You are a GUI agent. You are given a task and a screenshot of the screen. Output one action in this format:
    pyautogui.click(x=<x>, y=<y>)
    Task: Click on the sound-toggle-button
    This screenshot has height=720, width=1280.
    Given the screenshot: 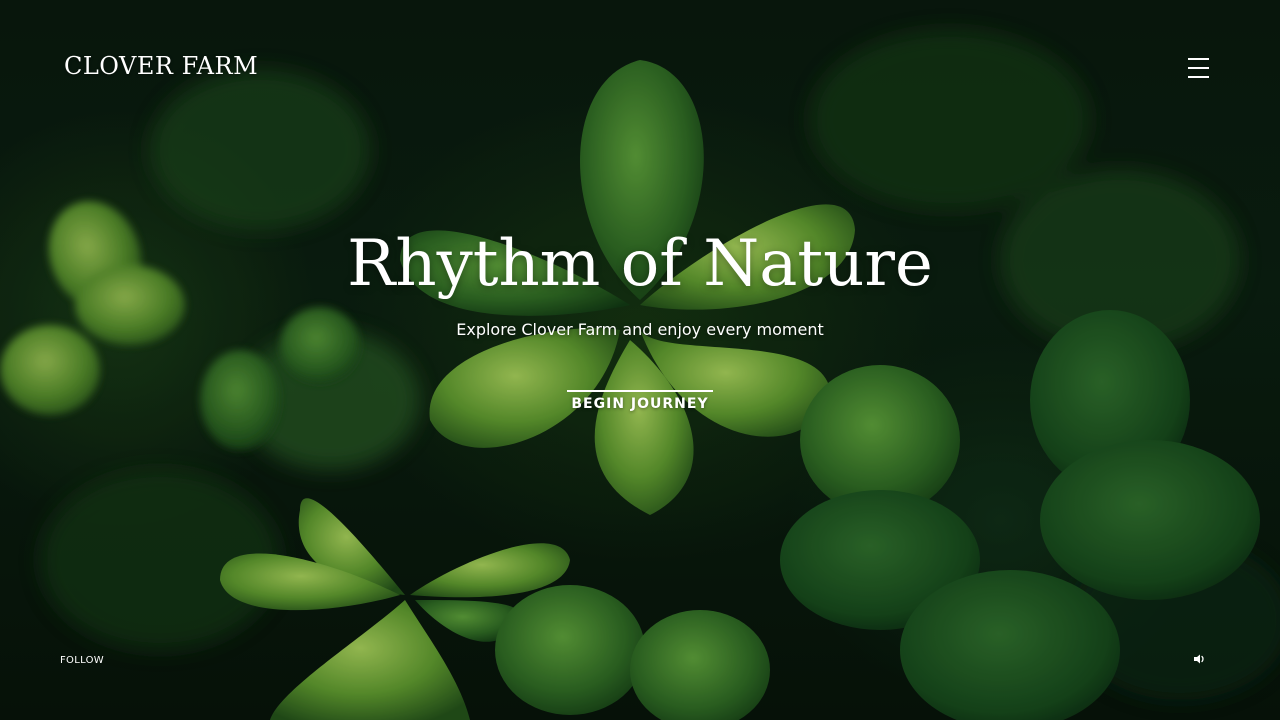 What is the action you would take?
    pyautogui.click(x=1199, y=659)
    